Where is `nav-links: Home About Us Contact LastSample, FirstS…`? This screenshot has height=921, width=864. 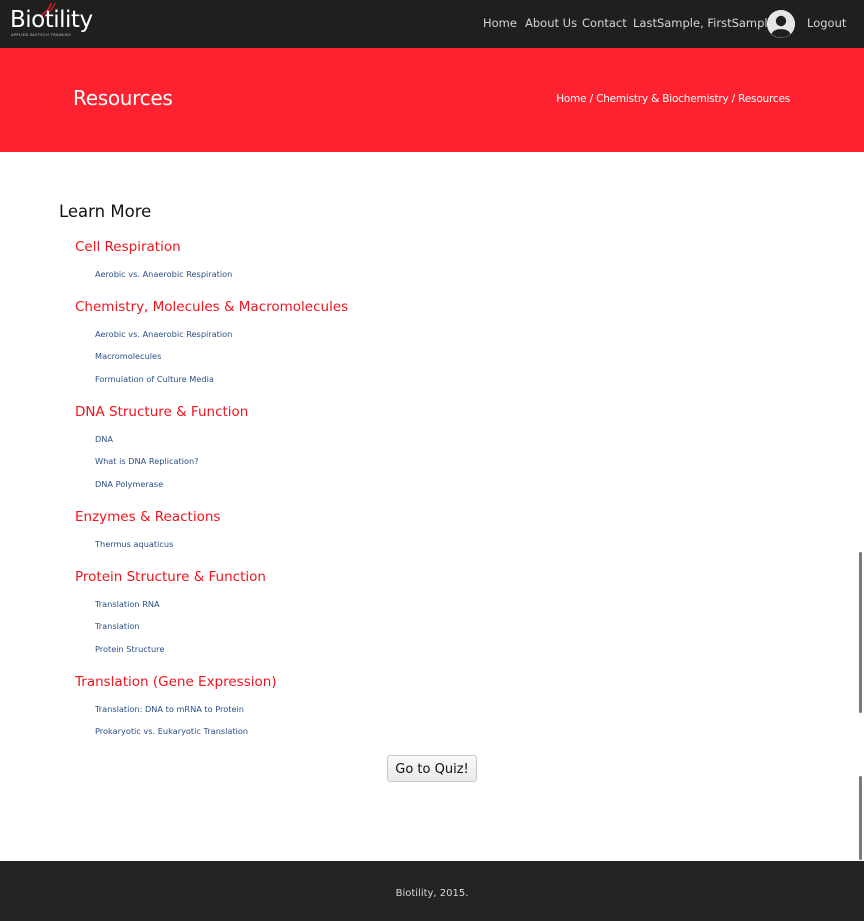
nav-links: Home About Us Contact LastSample, FirstS… is located at coordinates (432, 24).